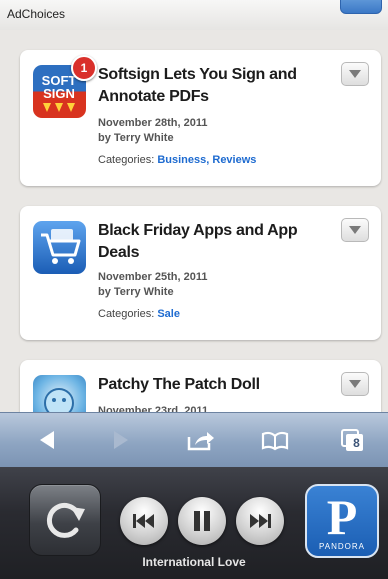 The height and width of the screenshot is (579, 388). I want to click on shopping-cart-app-icon, so click(59, 247).